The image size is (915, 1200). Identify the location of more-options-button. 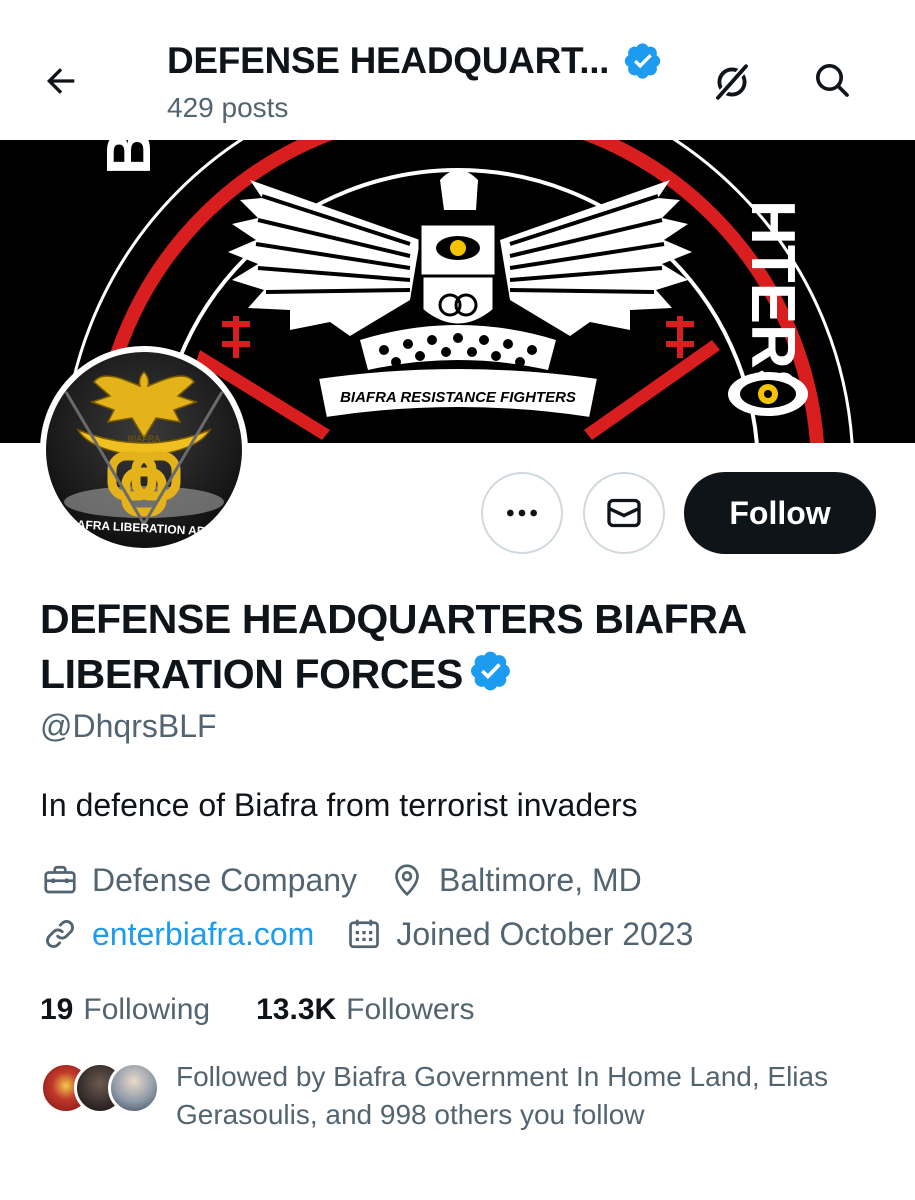
(522, 513).